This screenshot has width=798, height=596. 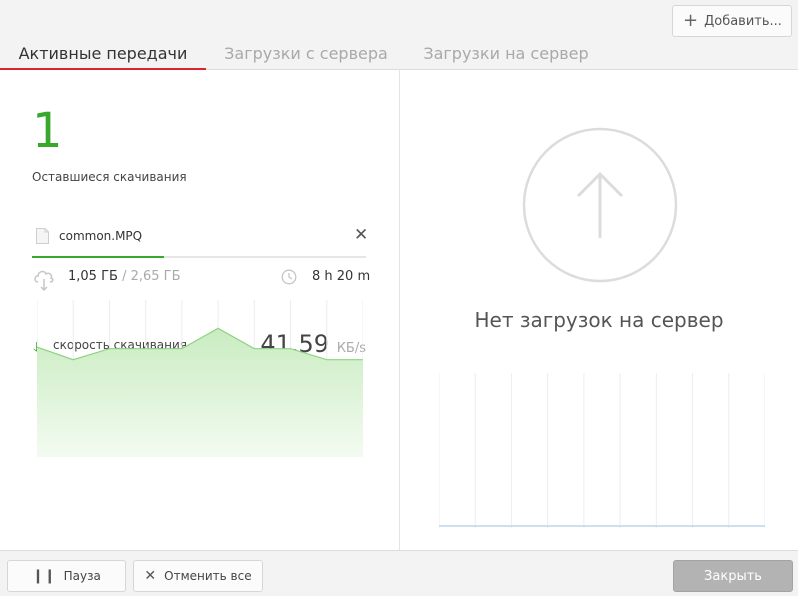 I want to click on plus-icon: +, so click(x=691, y=20).